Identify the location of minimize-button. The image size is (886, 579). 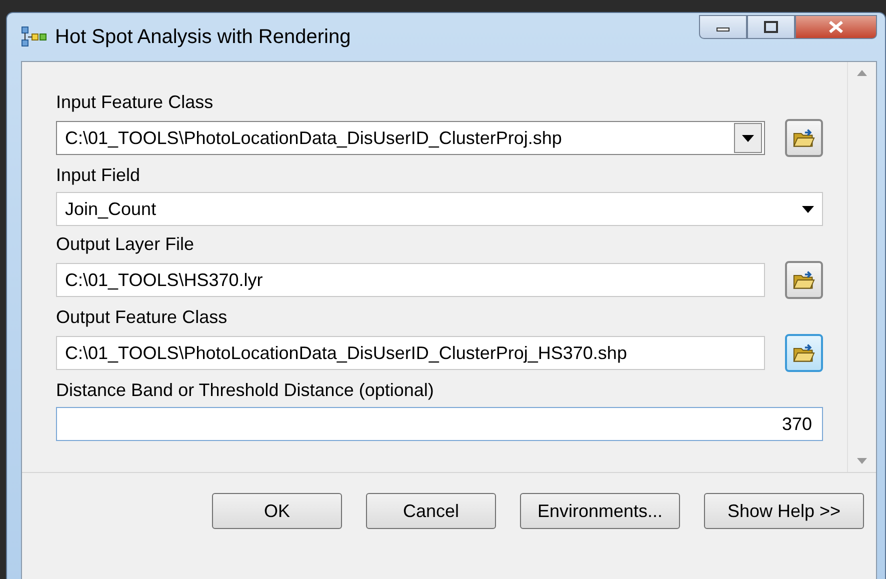
(723, 27).